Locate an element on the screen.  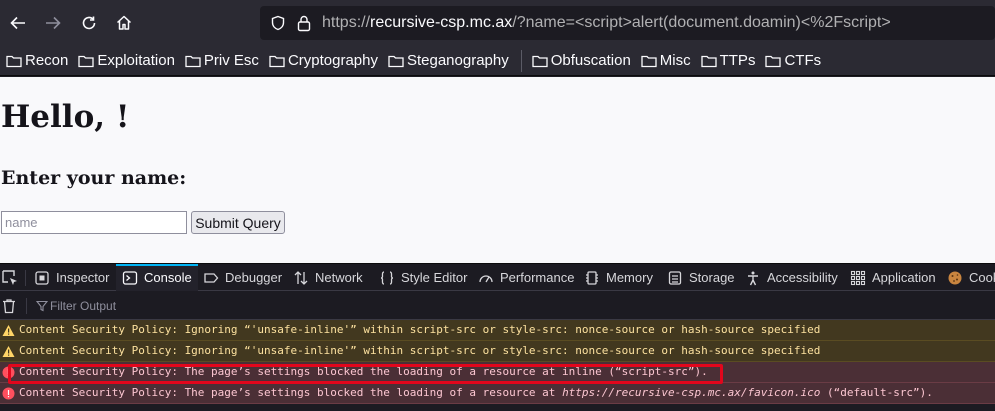
tab-label: Style Editor is located at coordinates (434, 277).